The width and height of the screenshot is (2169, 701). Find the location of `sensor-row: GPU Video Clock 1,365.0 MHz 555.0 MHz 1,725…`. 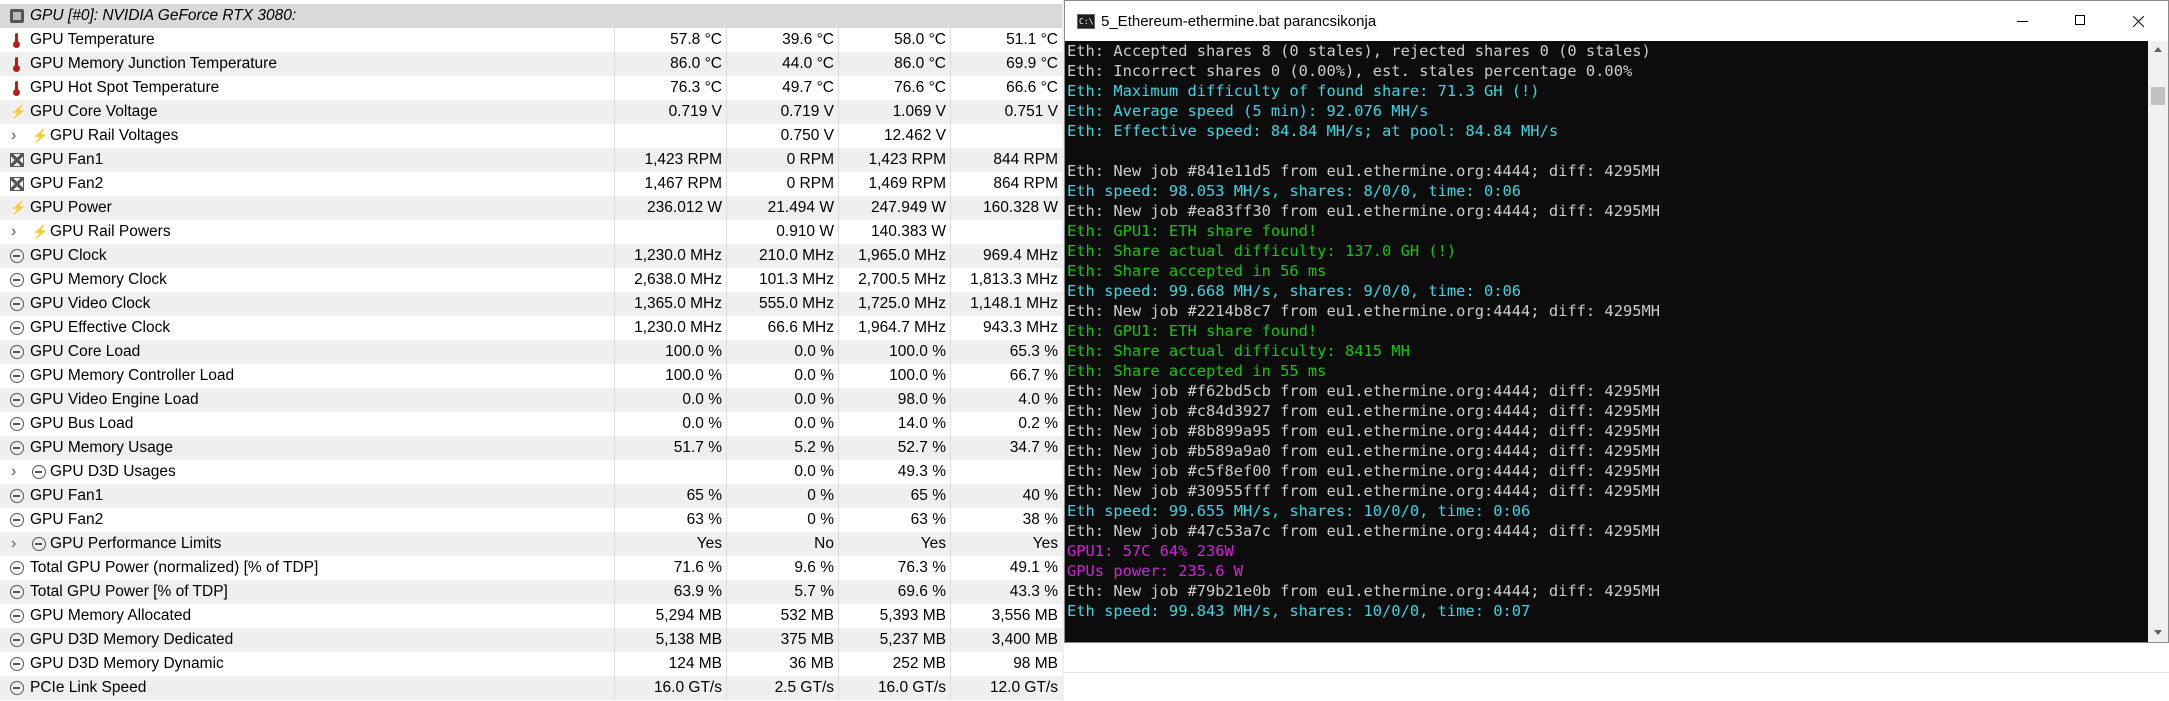

sensor-row: GPU Video Clock 1,365.0 MHz 555.0 MHz 1,725… is located at coordinates (531, 304).